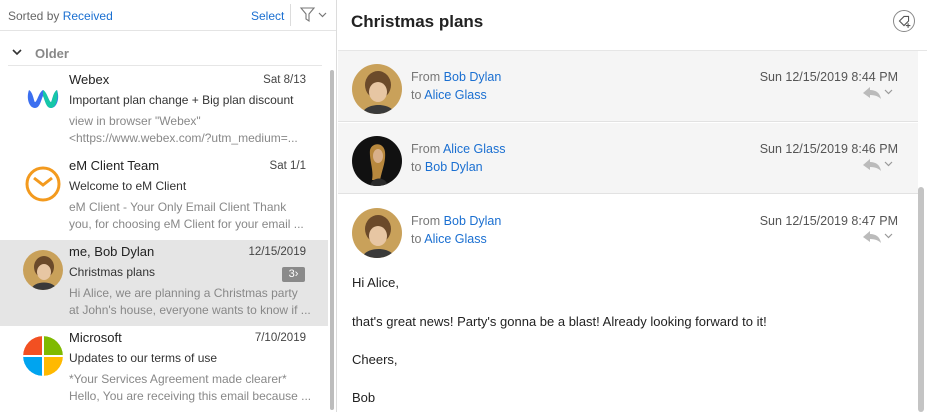  Describe the element at coordinates (17, 52) in the screenshot. I see `chevron-down-icon` at that location.